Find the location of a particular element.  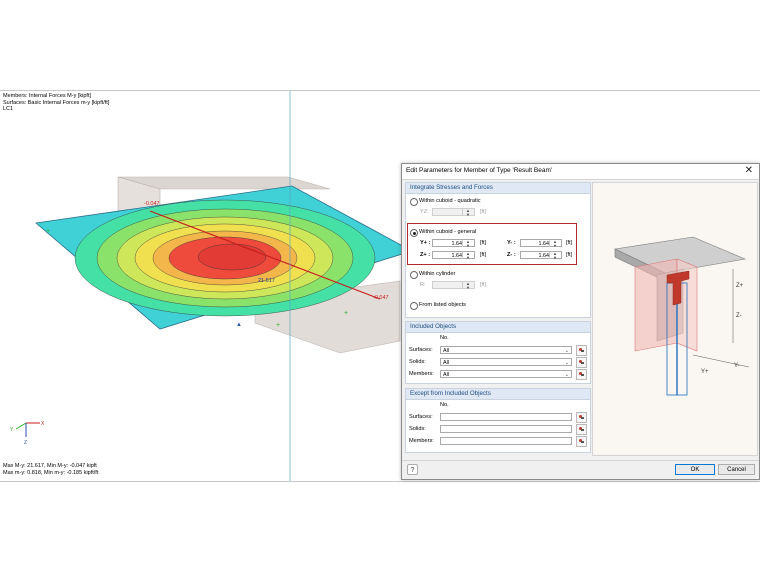

radio-cuboid-quadratic is located at coordinates (414, 202).